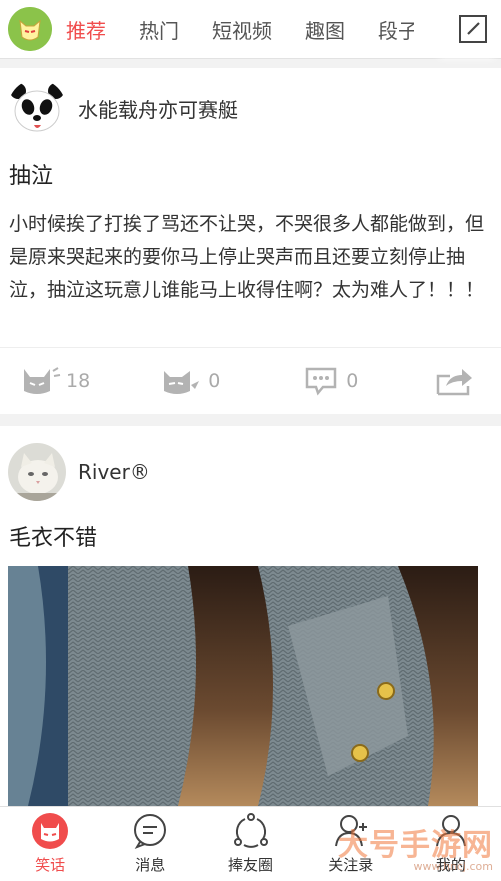  Describe the element at coordinates (250, 108) in the screenshot. I see `post-author: 水能载舟亦可赛艇` at that location.